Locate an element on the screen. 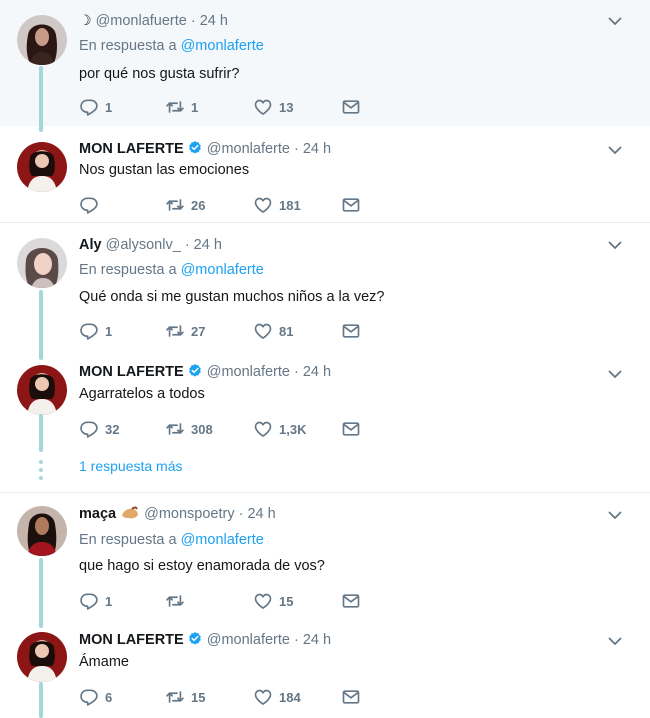  moon-emoji: ☽ is located at coordinates (85, 20).